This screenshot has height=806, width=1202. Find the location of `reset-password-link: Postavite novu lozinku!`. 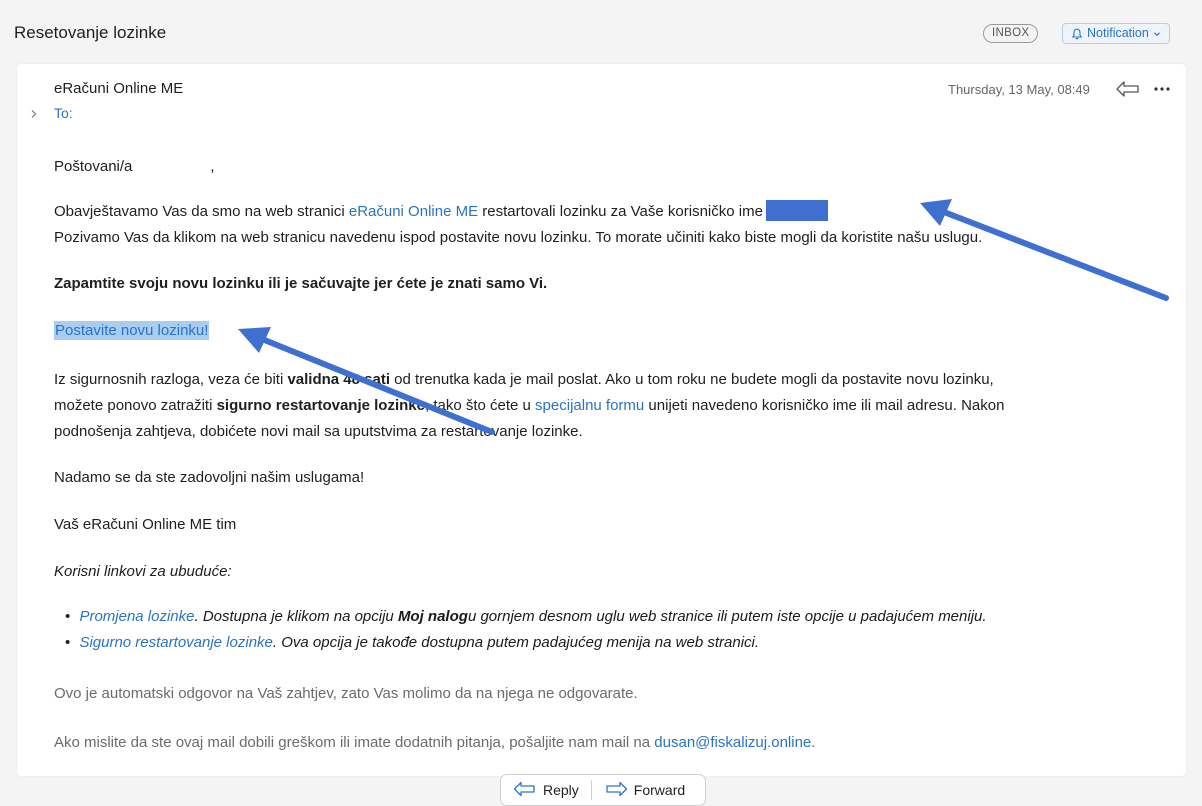

reset-password-link: Postavite novu lozinku! is located at coordinates (132, 330).